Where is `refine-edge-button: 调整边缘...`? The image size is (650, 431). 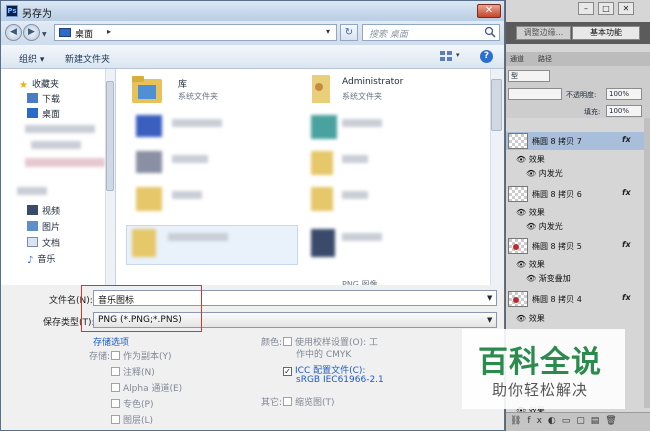 refine-edge-button: 调整边缘... is located at coordinates (543, 33).